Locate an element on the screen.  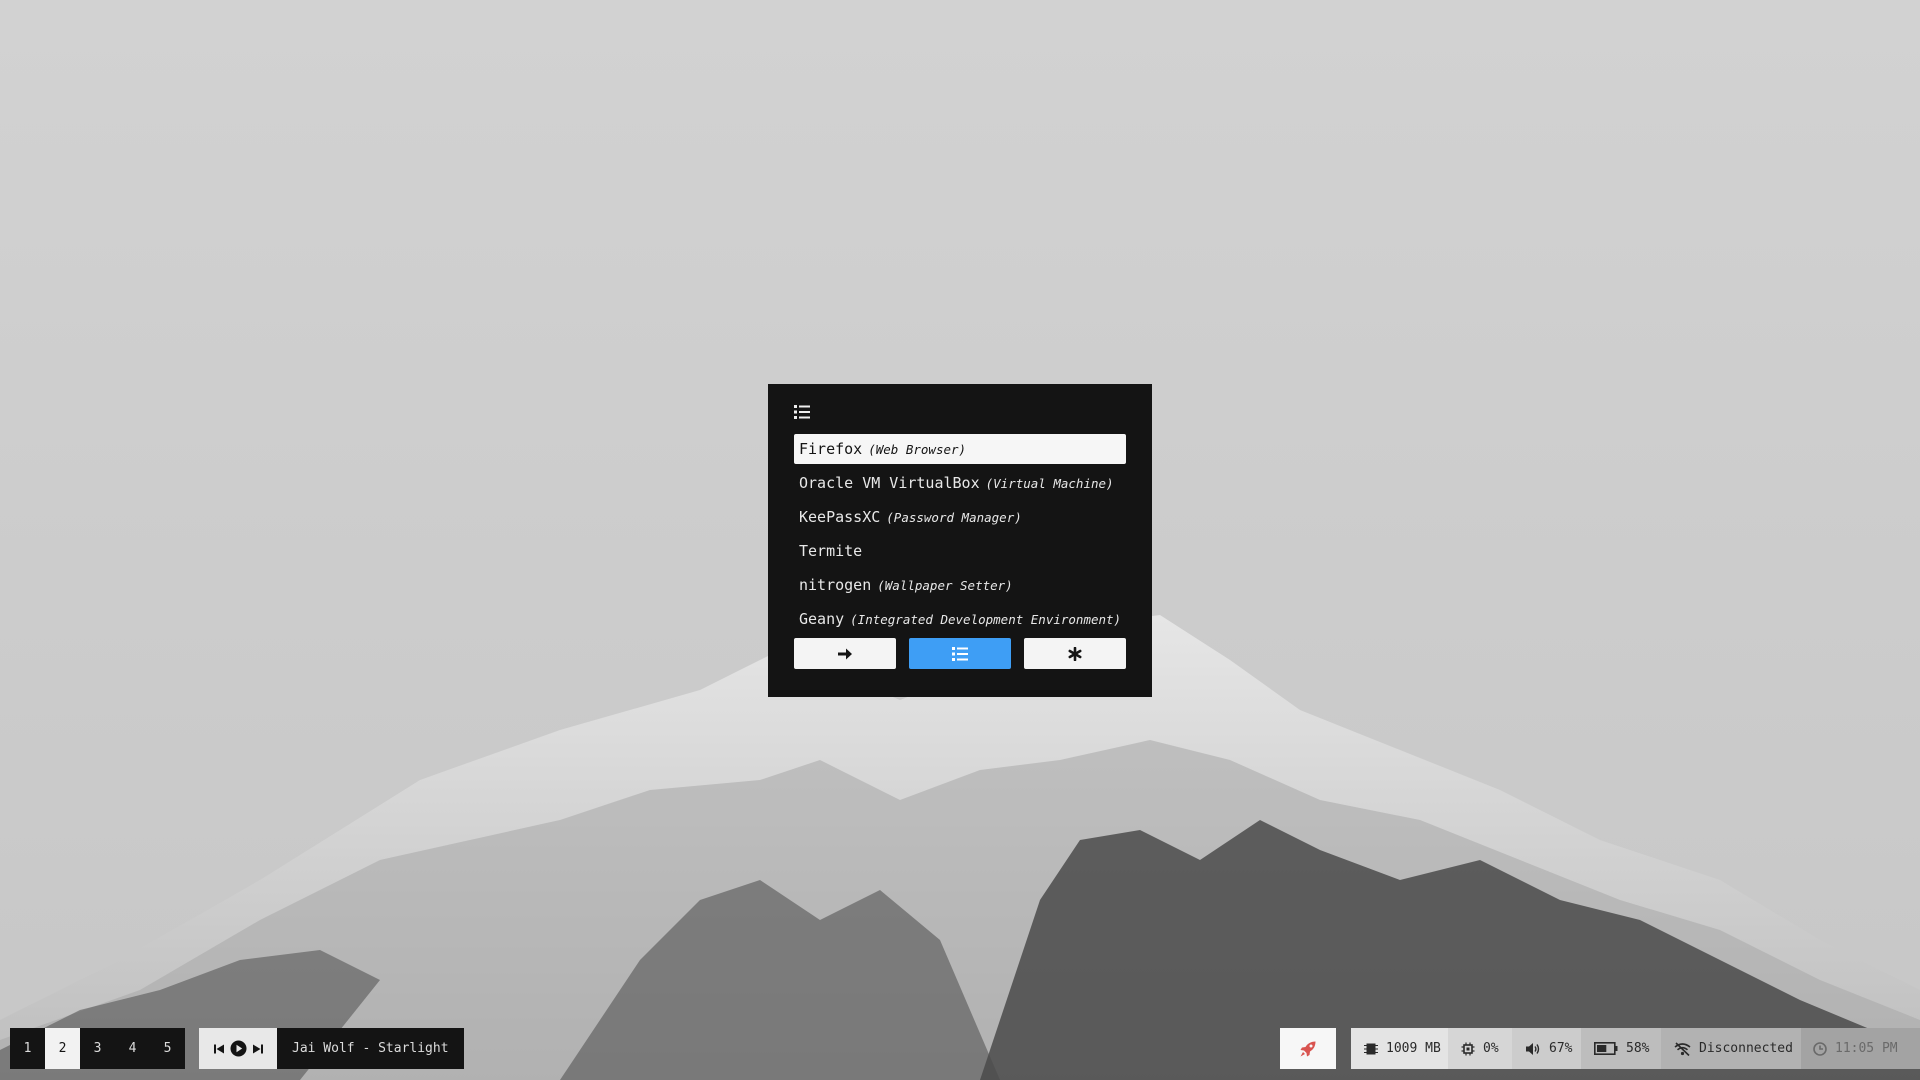
entry-name: nitrogen is located at coordinates (835, 585).